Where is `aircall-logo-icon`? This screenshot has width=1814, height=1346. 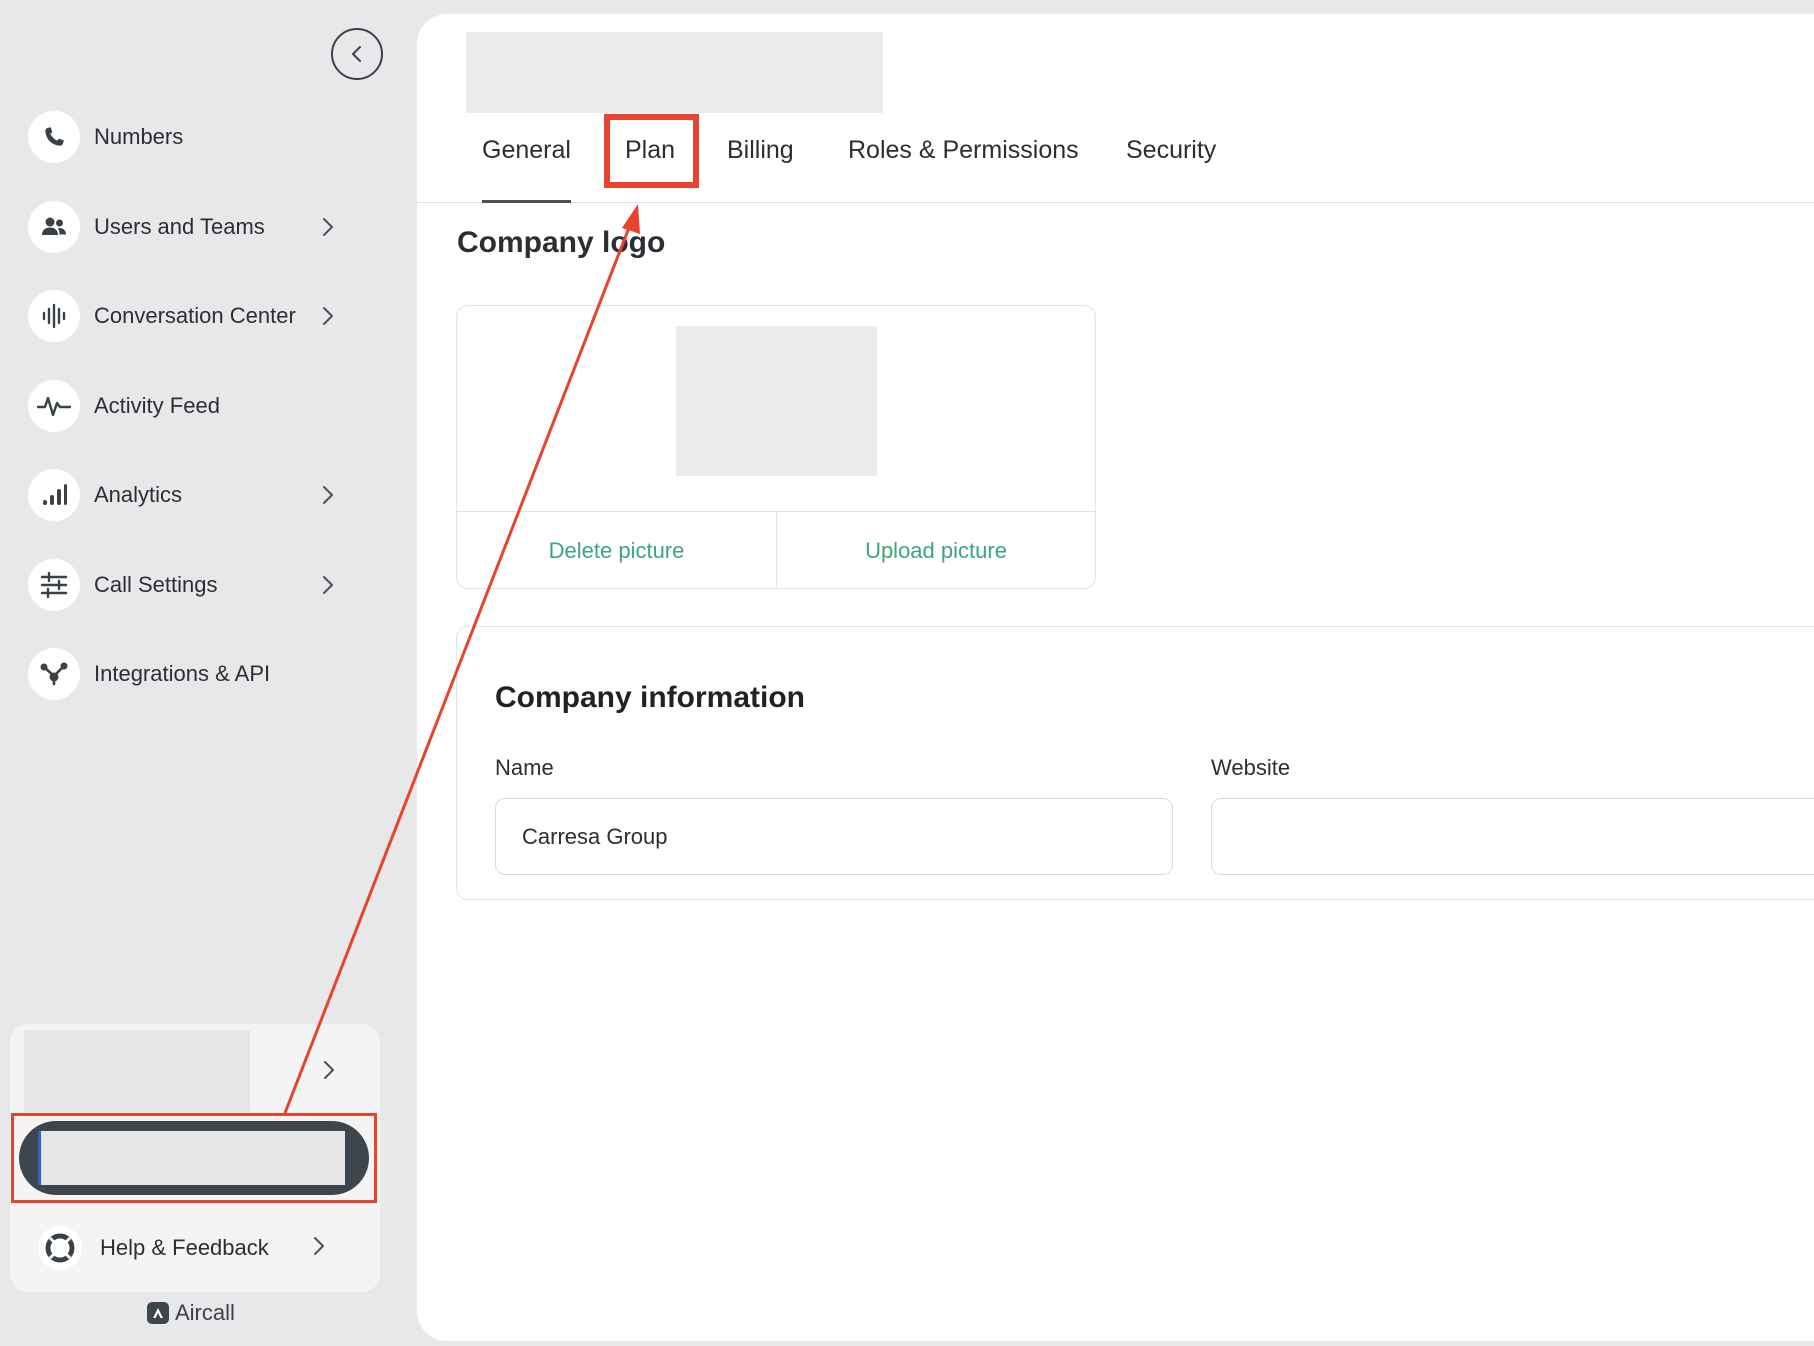 aircall-logo-icon is located at coordinates (158, 1313).